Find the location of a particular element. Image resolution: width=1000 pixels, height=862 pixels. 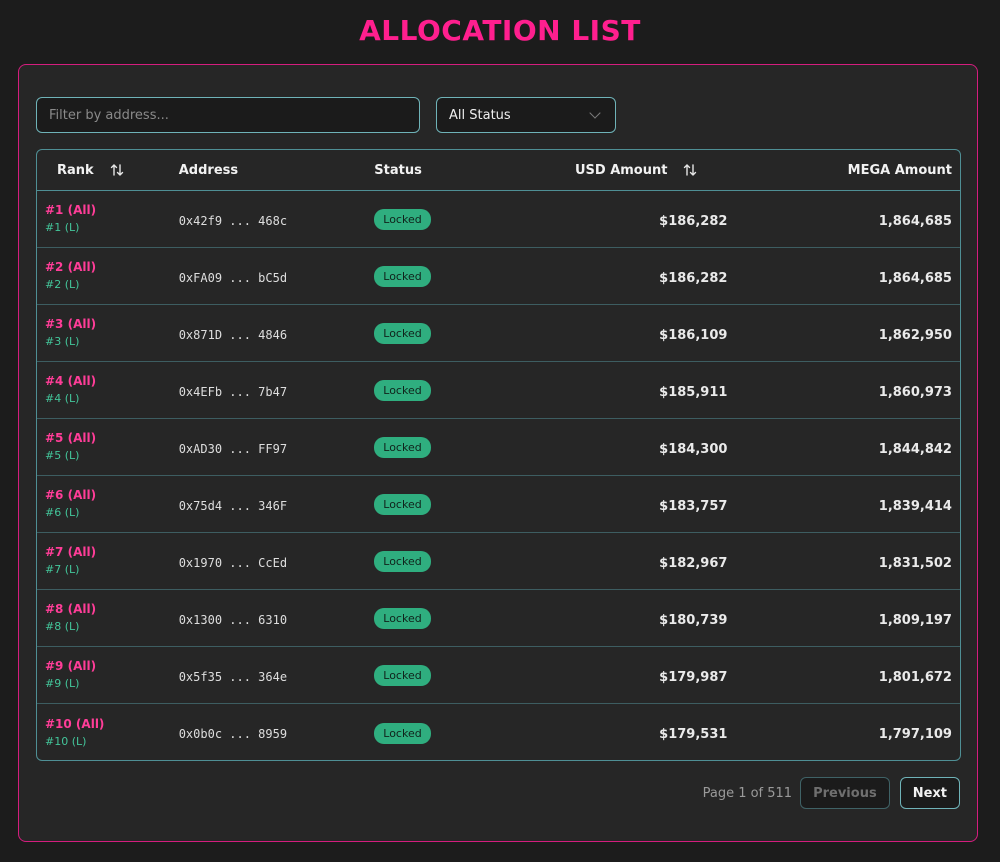

rank-all: #7 (All) is located at coordinates (71, 552).